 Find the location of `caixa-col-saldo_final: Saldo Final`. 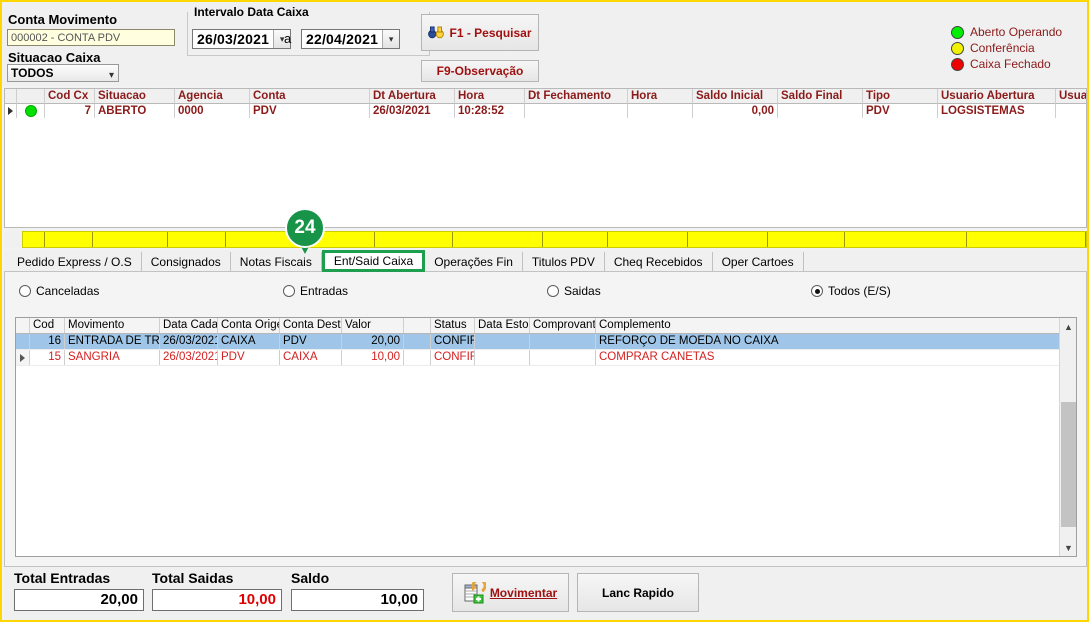

caixa-col-saldo_final: Saldo Final is located at coordinates (820, 96).